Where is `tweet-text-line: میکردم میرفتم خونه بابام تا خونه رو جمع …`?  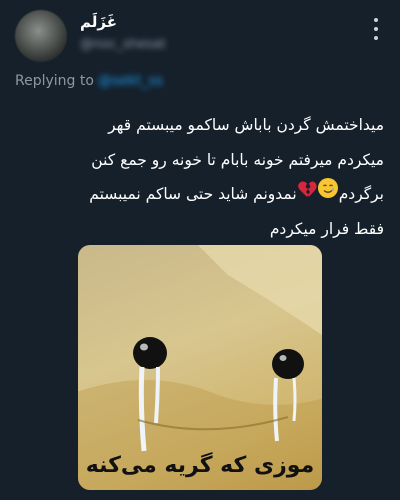
tweet-text-line: میکردم میرفتم خونه بابام تا خونه رو جمع … is located at coordinates (237, 159).